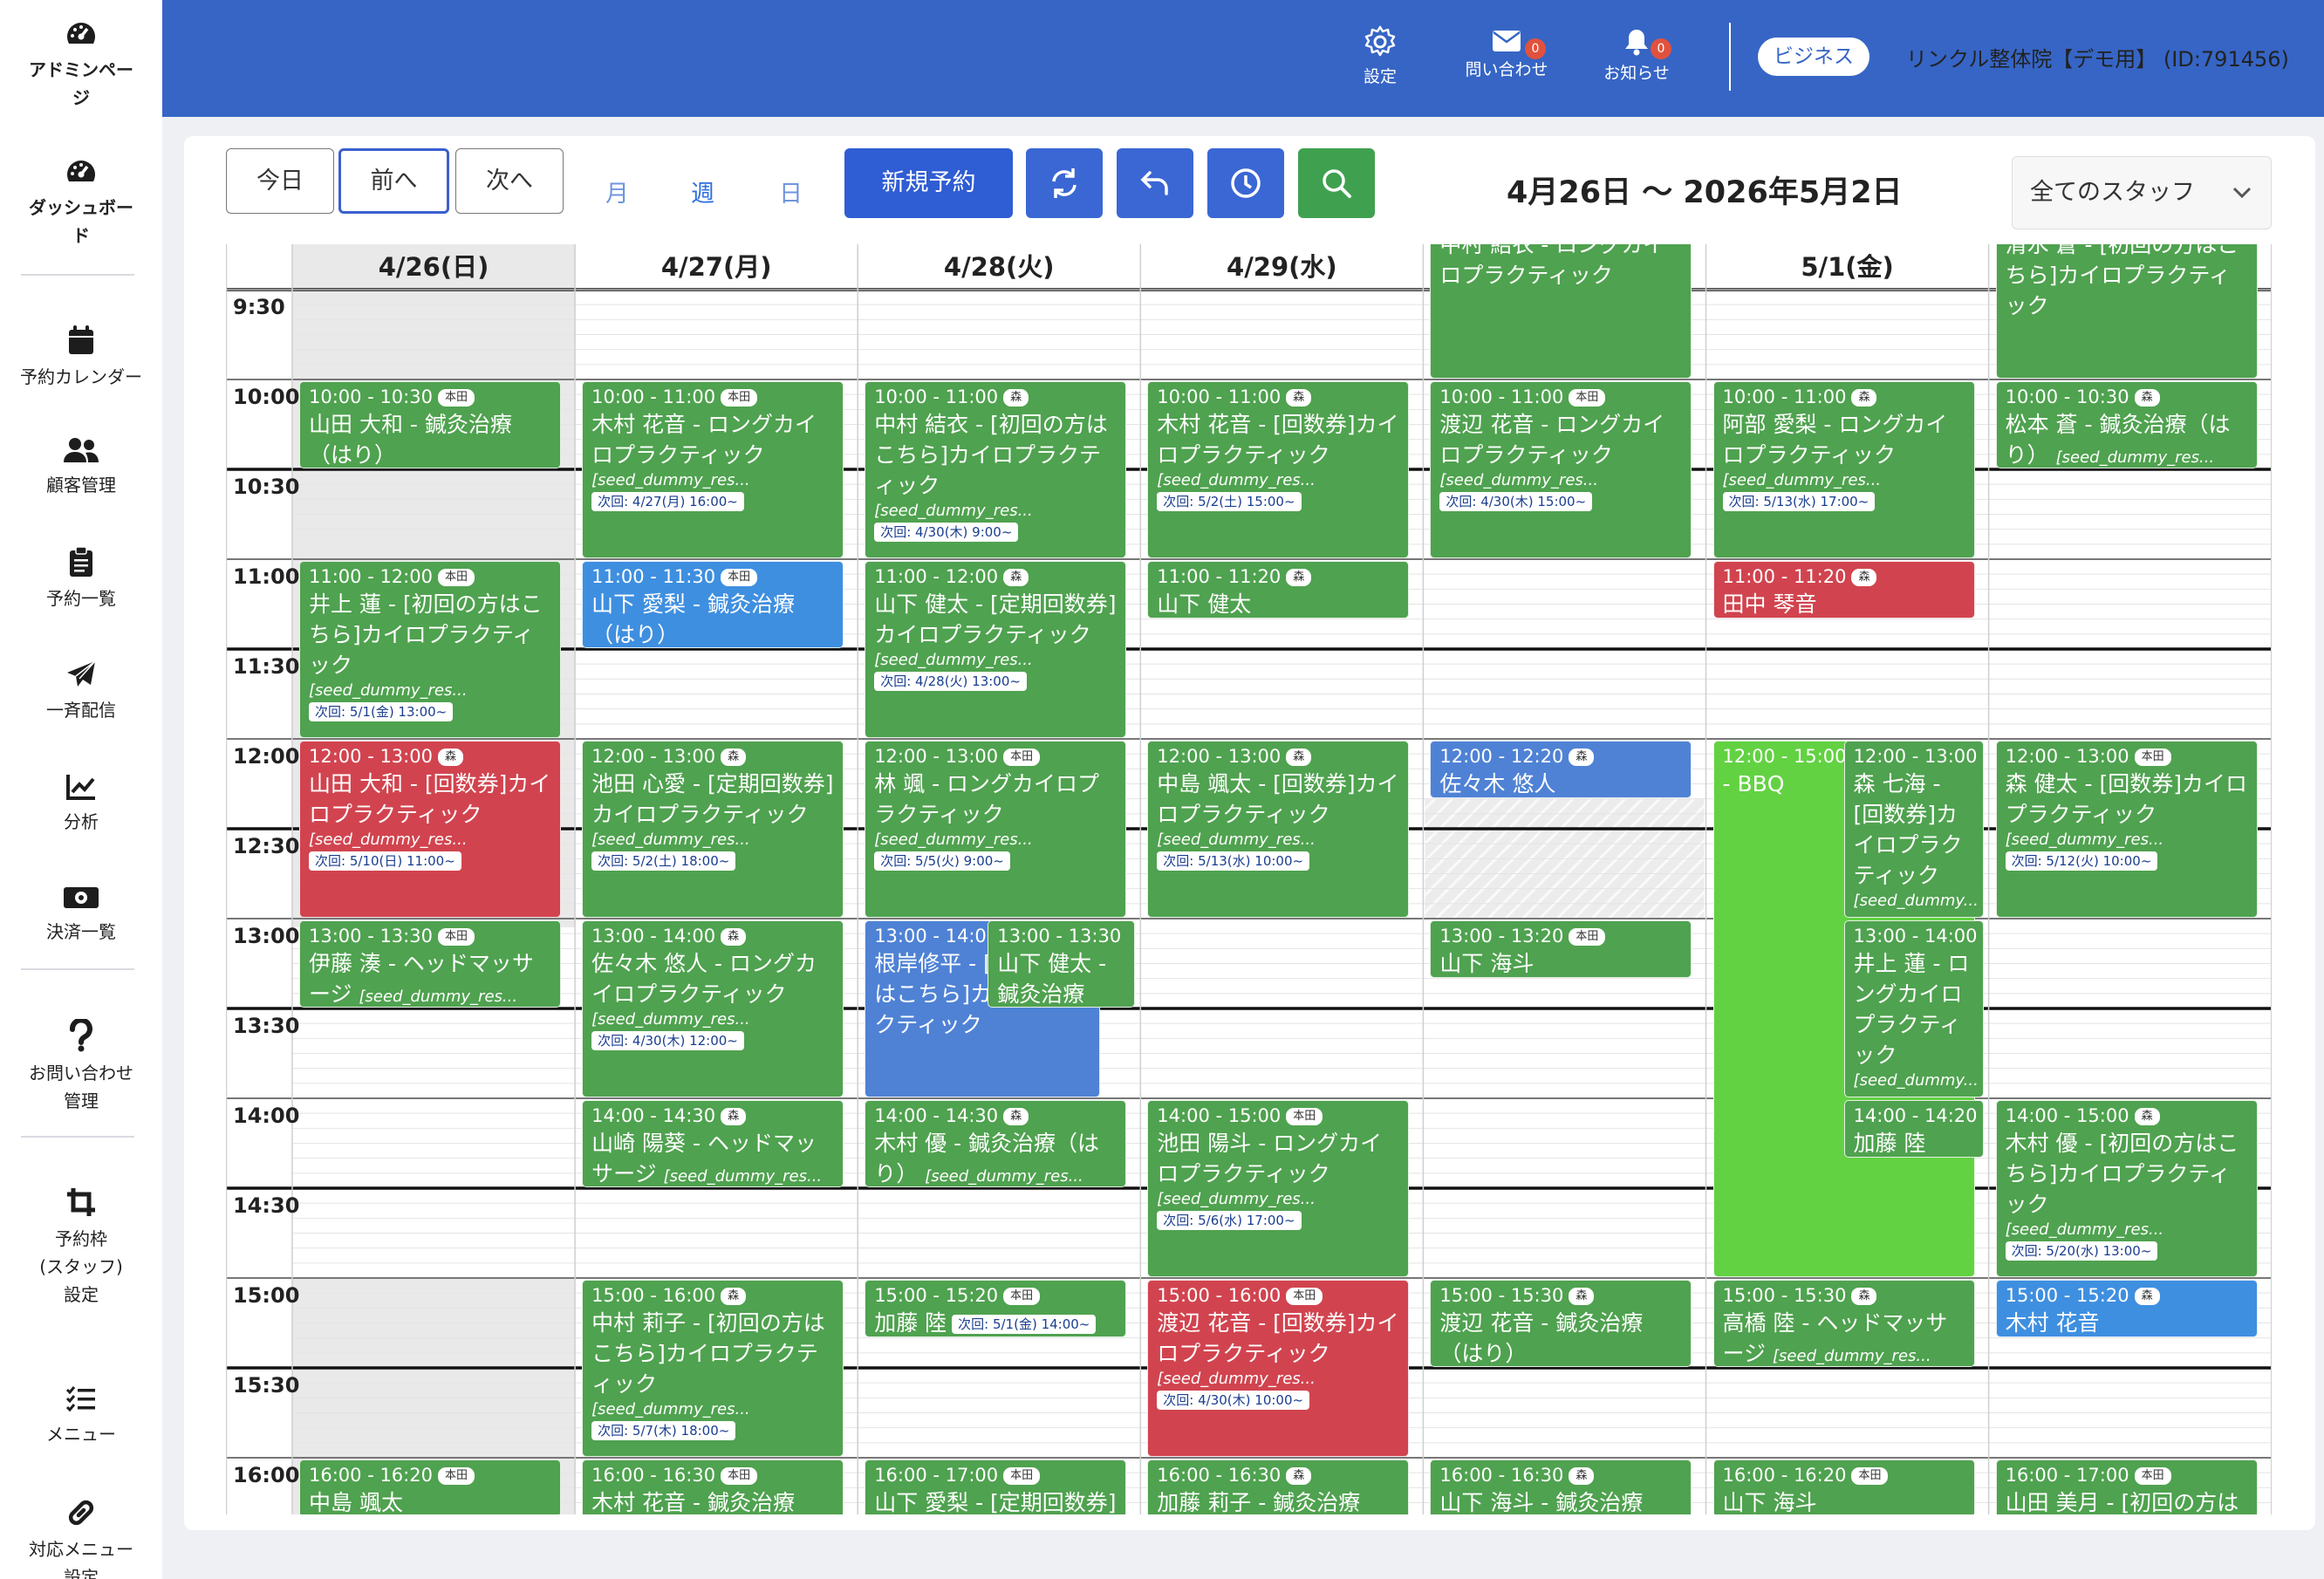 Image resolution: width=2324 pixels, height=1579 pixels. Describe the element at coordinates (81, 692) in the screenshot. I see `sidebar-item-broadcast: 一斉配信` at that location.